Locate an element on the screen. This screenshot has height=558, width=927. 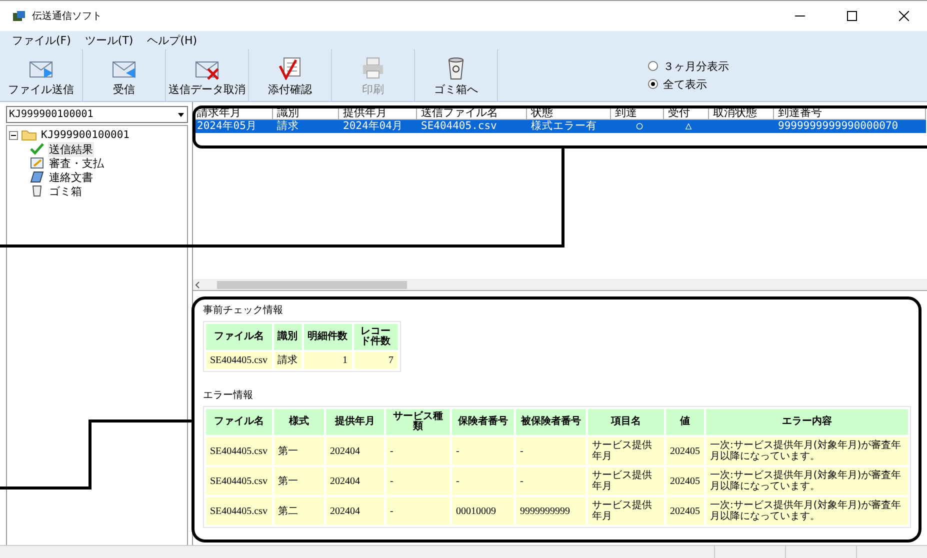
document-icon is located at coordinates (37, 163).